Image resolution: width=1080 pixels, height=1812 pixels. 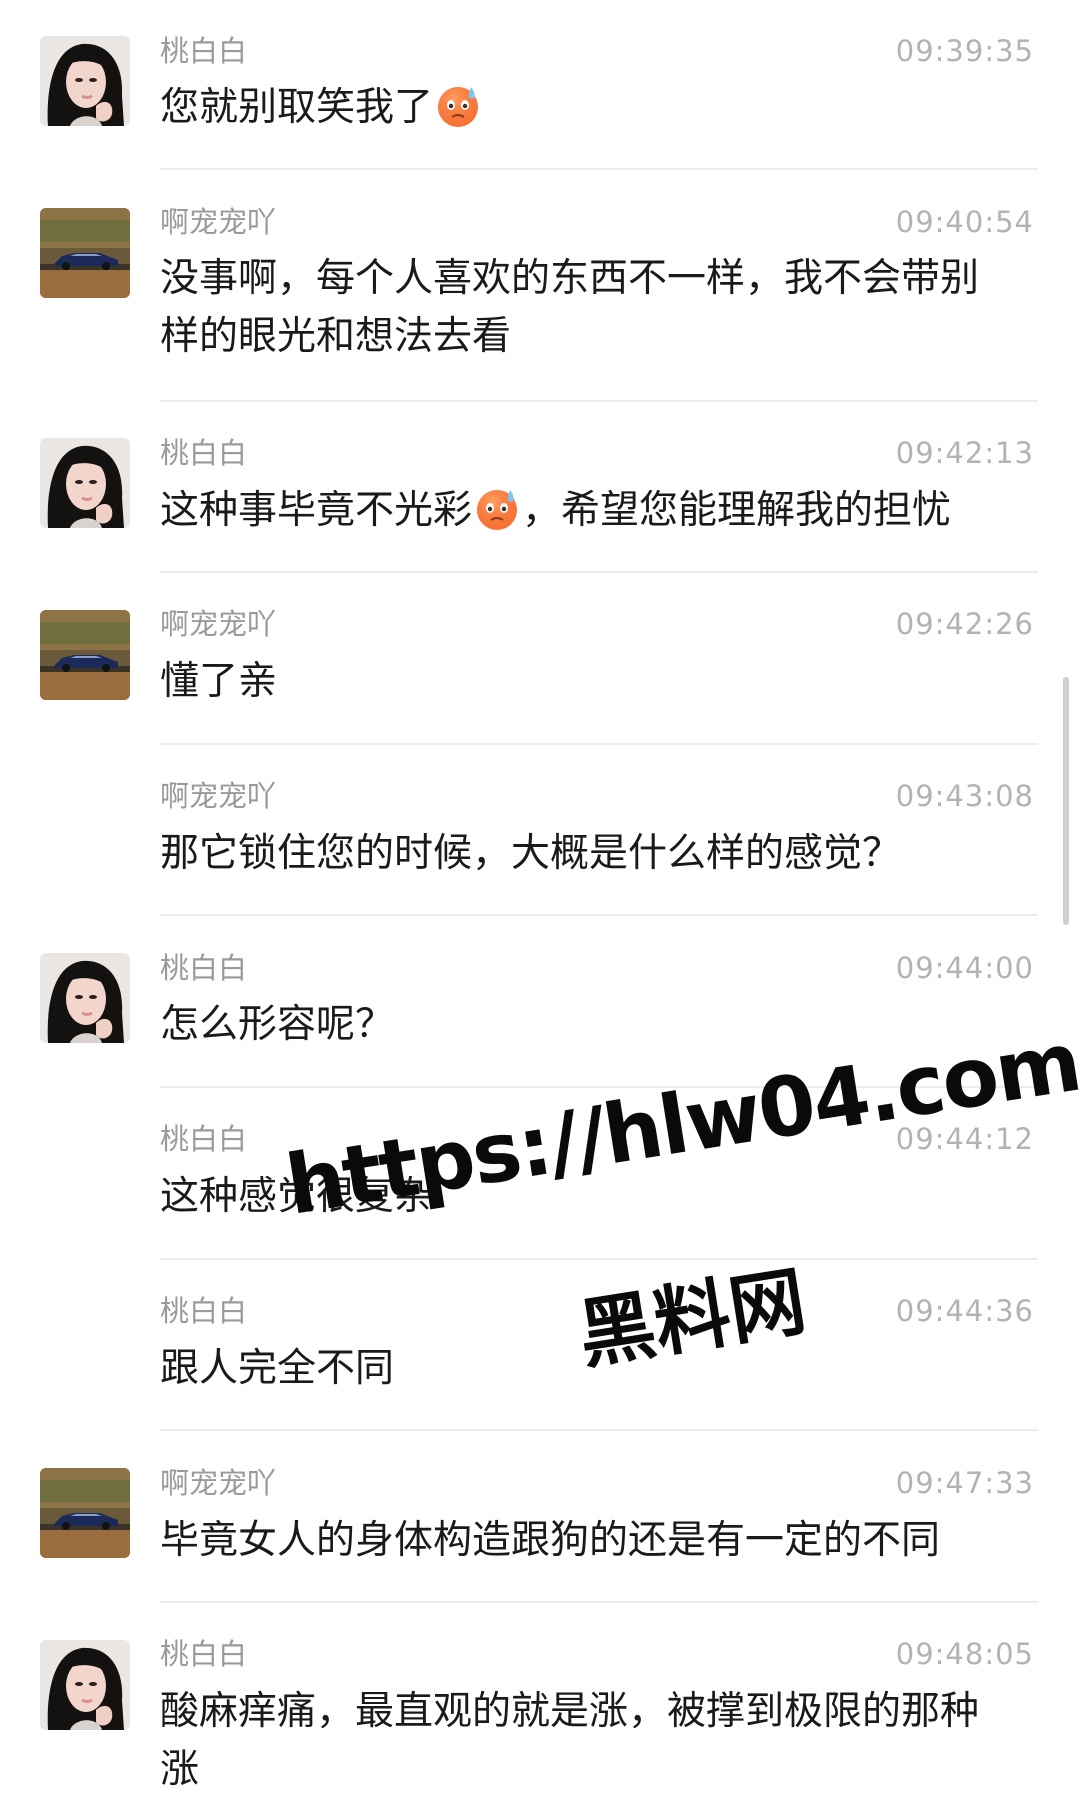 I want to click on message-text: 那它锁住您的时候，大概是什么样的感觉？, so click(x=600, y=854).